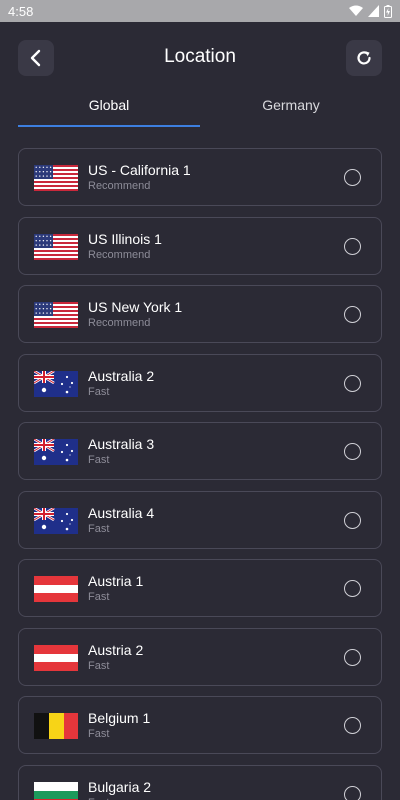  I want to click on location-name: US - California 1, so click(139, 170).